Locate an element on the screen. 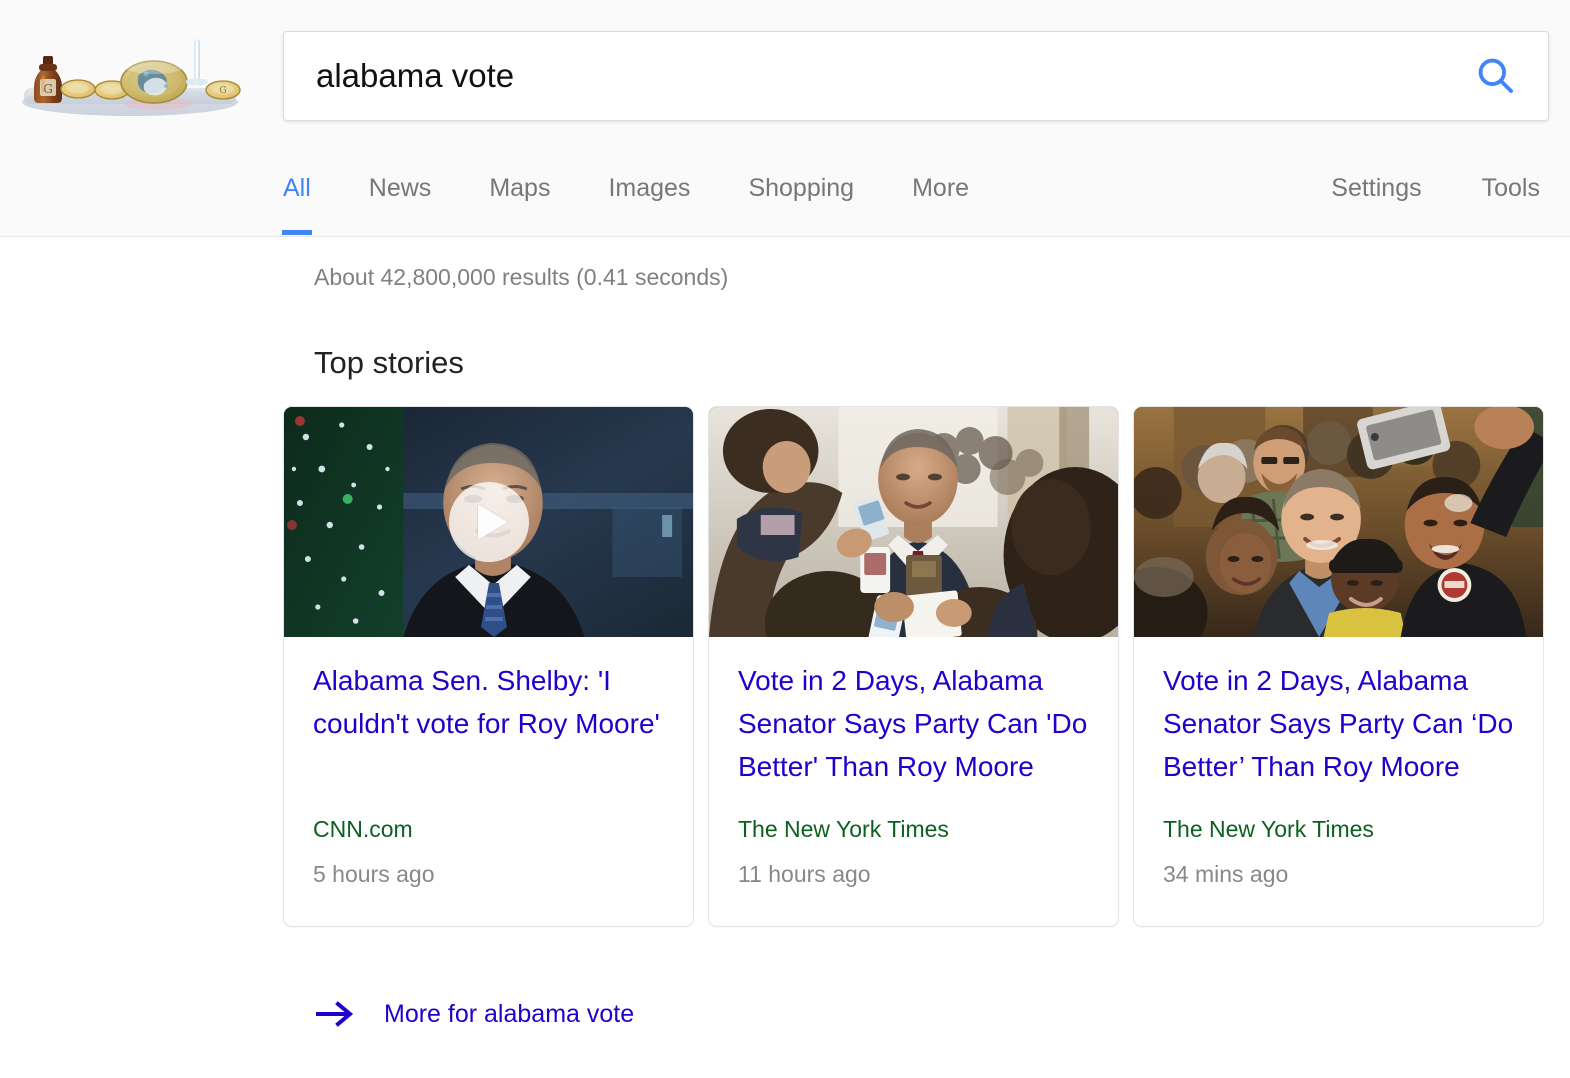 This screenshot has width=1570, height=1078. story-timestamp: 5 hours ago is located at coordinates (374, 874).